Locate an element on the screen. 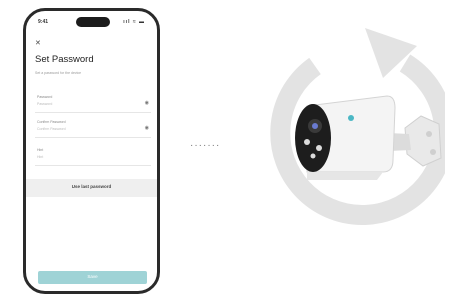 The height and width of the screenshot is (297, 453). page-description: Set a password for the device is located at coordinates (58, 73).